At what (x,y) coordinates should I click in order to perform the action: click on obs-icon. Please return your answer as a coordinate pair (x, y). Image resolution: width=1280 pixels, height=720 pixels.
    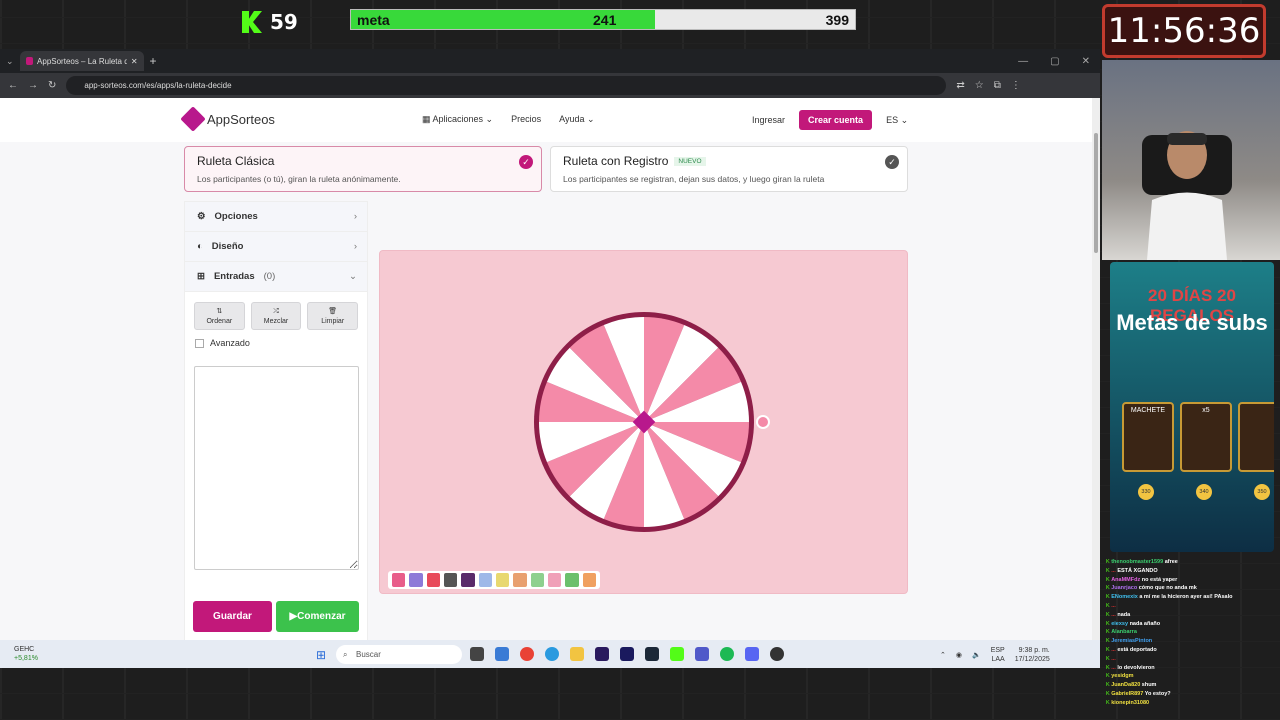
    Looking at the image, I should click on (777, 654).